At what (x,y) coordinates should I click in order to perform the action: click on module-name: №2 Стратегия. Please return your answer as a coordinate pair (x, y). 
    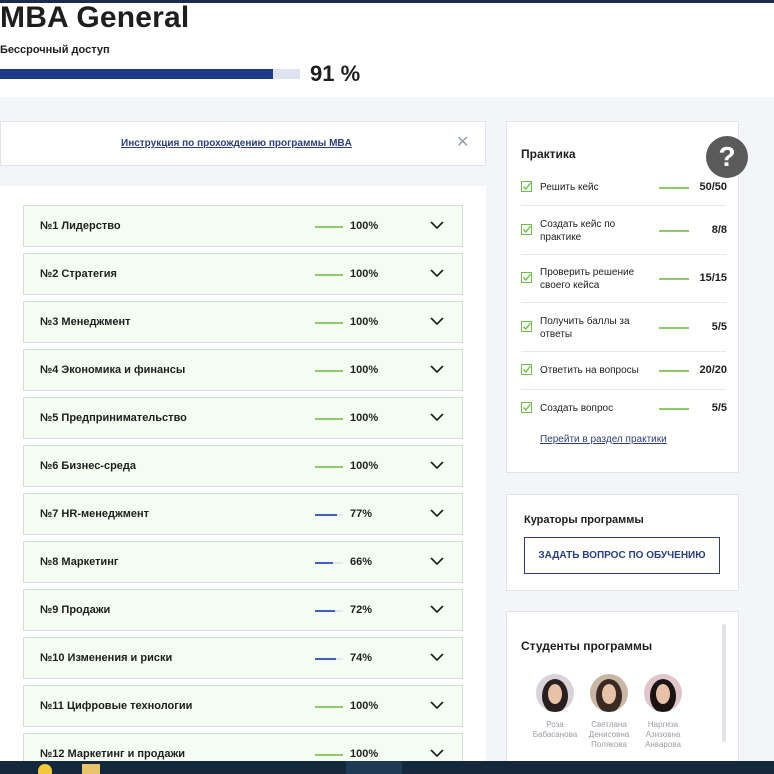
    Looking at the image, I should click on (78, 274).